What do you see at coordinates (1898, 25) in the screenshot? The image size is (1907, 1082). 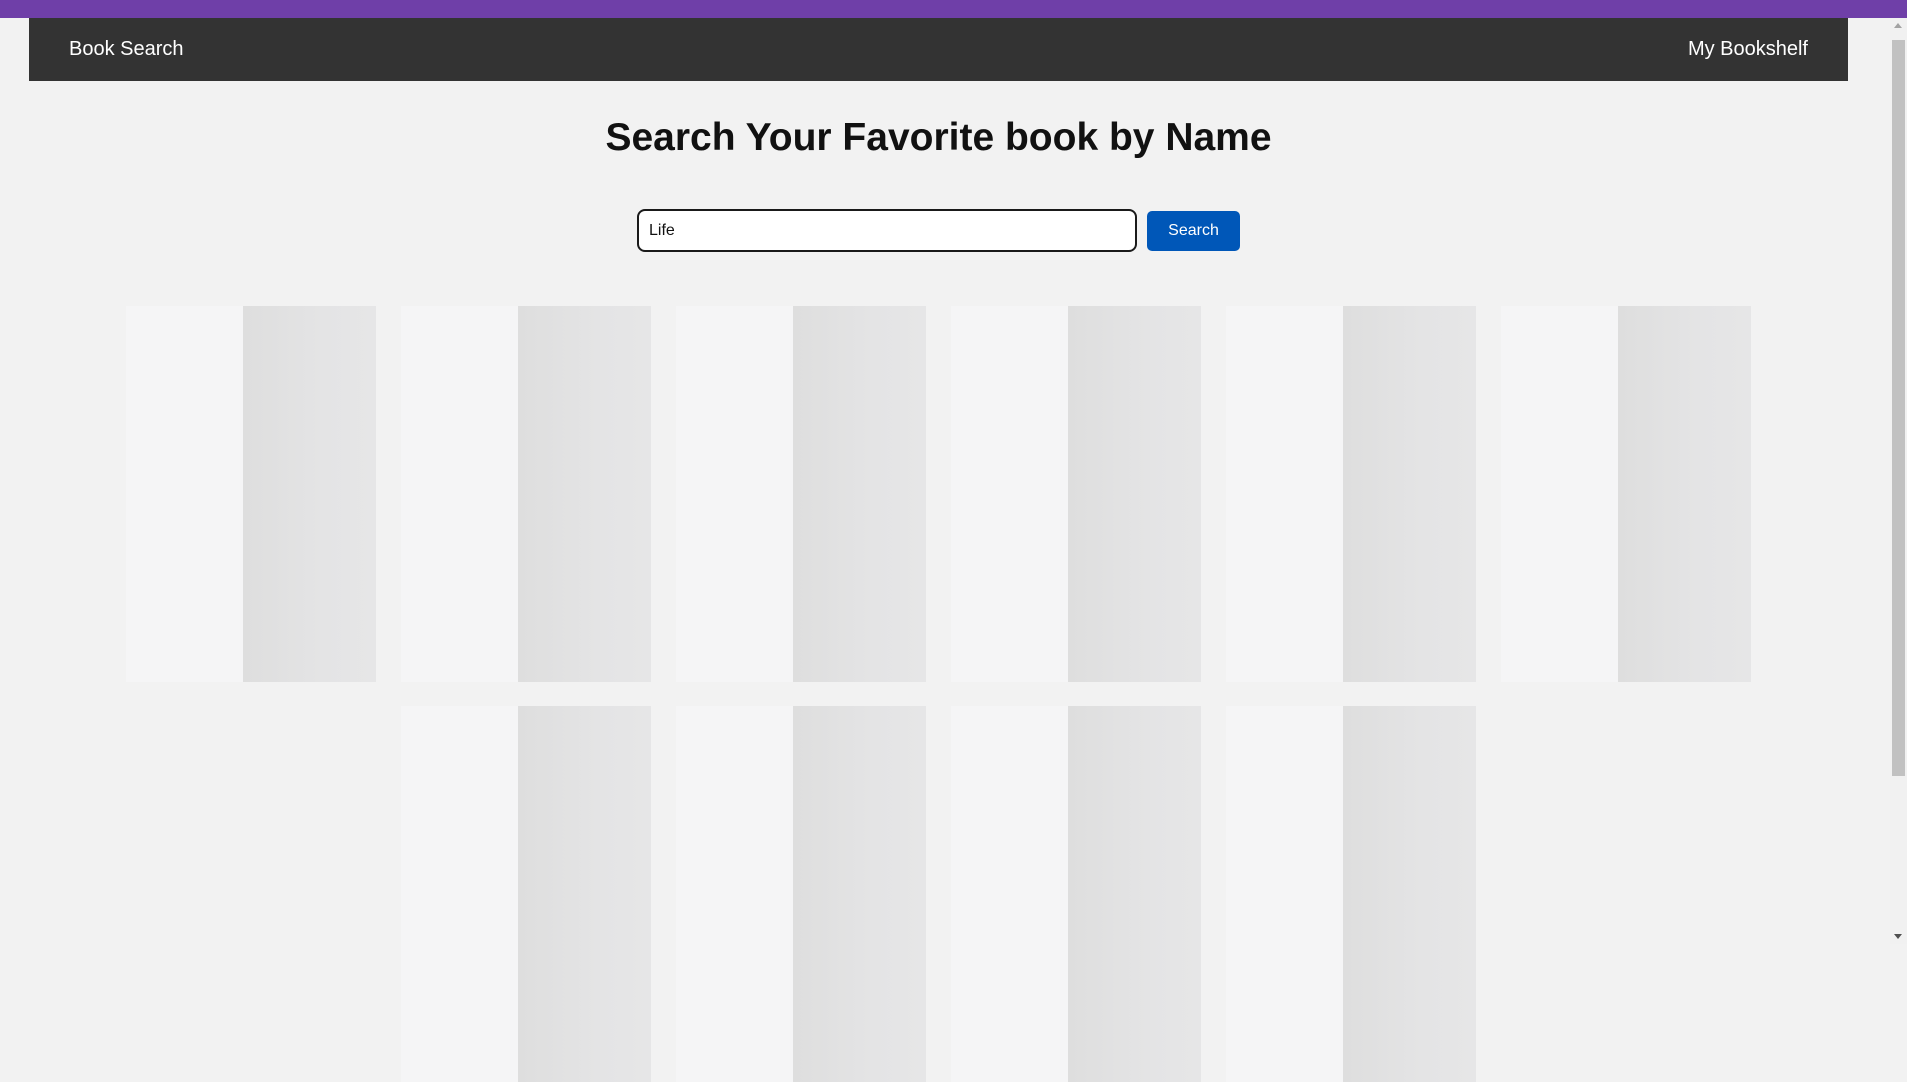 I see `scroll-up-arrow-icon` at bounding box center [1898, 25].